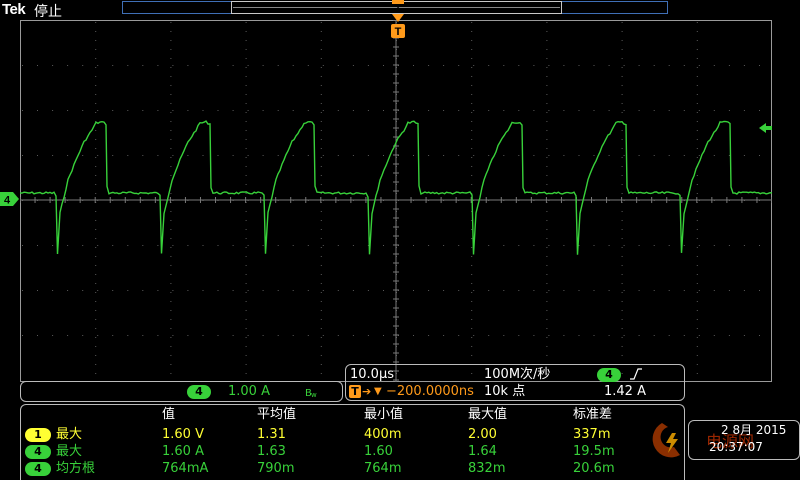 This screenshot has height=480, width=800. Describe the element at coordinates (185, 468) in the screenshot. I see `row3-value: 764mA` at that location.